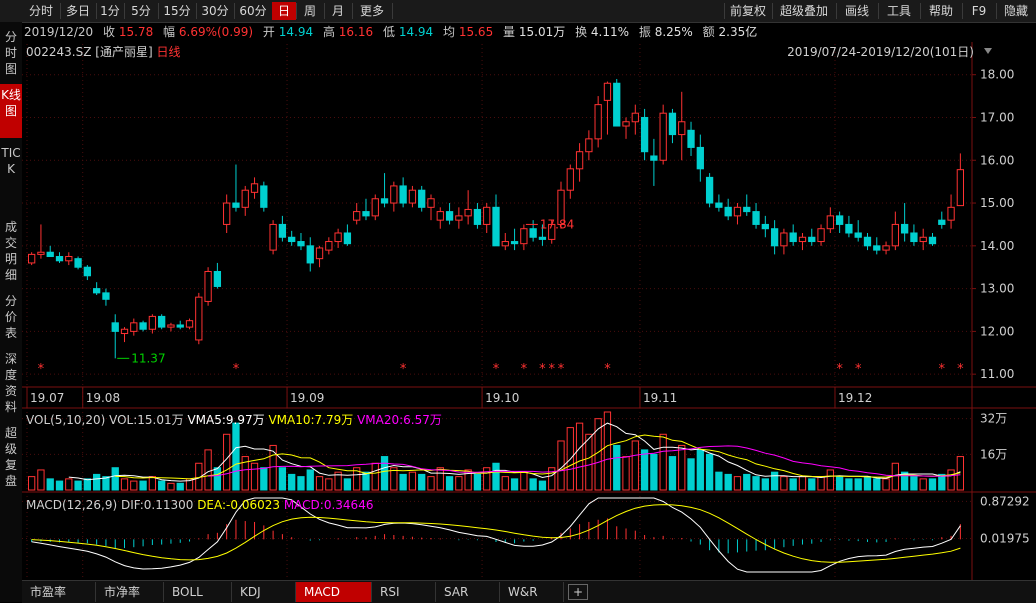  Describe the element at coordinates (78, 11) in the screenshot. I see `period-tab-1: 多日` at that location.